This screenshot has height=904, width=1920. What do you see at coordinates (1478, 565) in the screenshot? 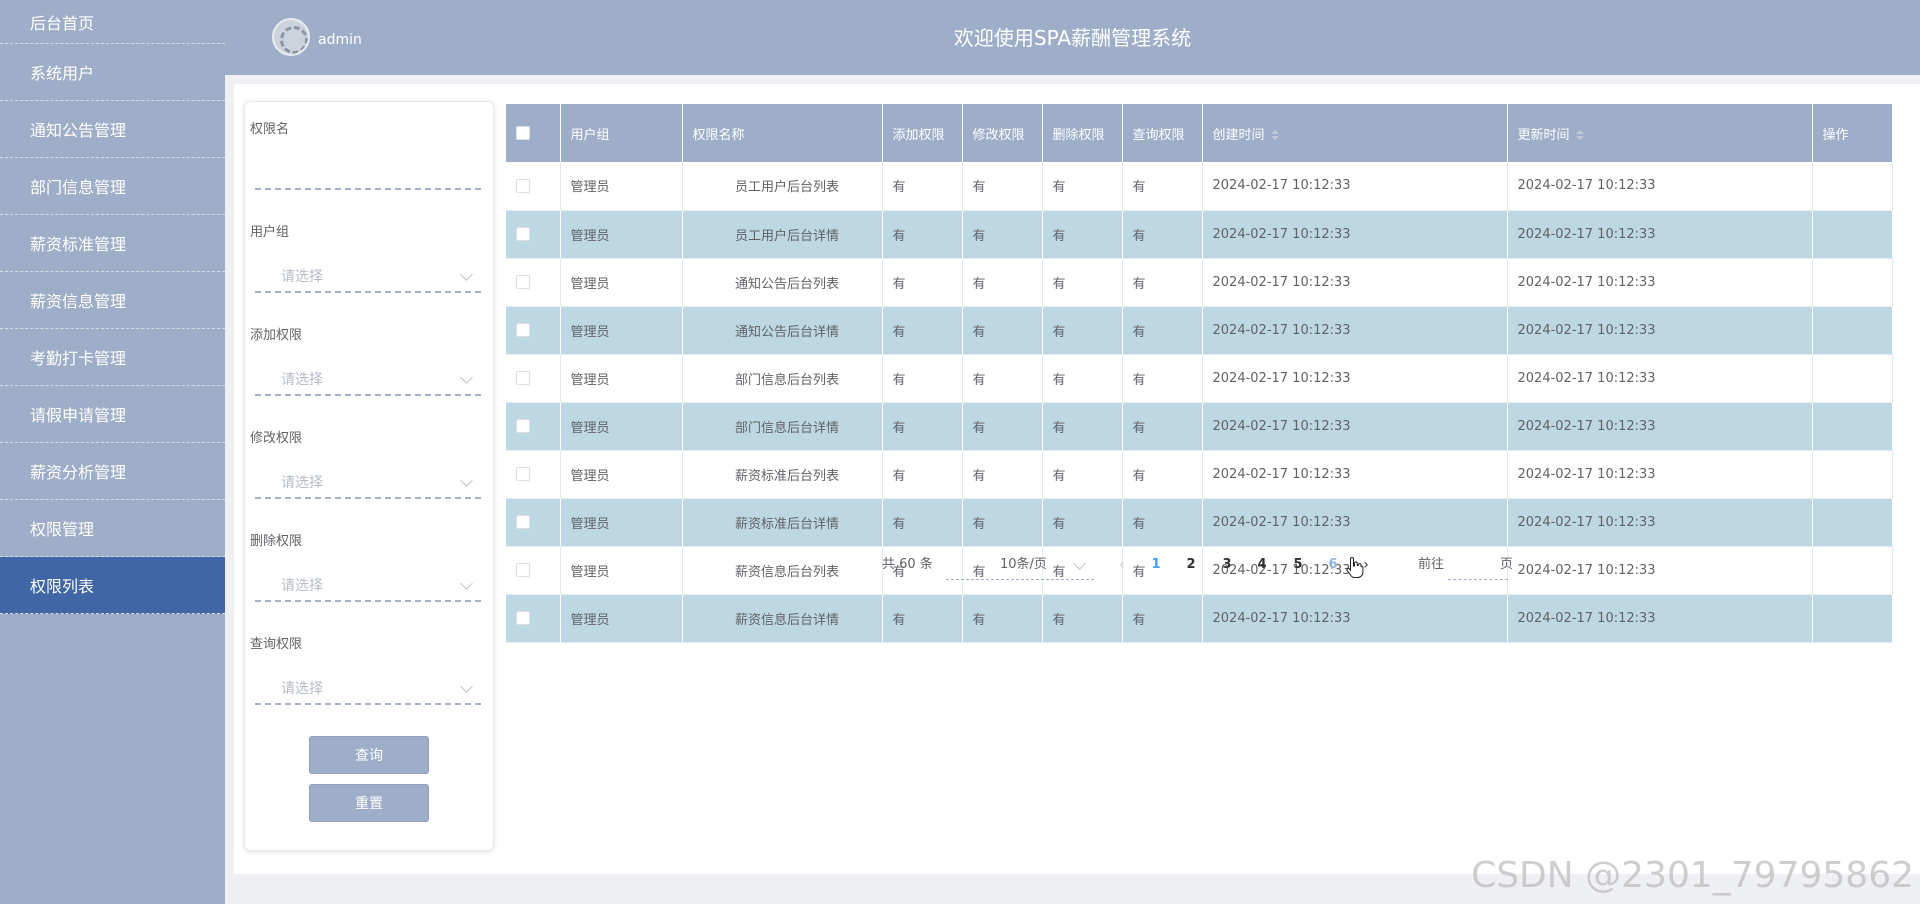
I see `goto-page-input` at bounding box center [1478, 565].